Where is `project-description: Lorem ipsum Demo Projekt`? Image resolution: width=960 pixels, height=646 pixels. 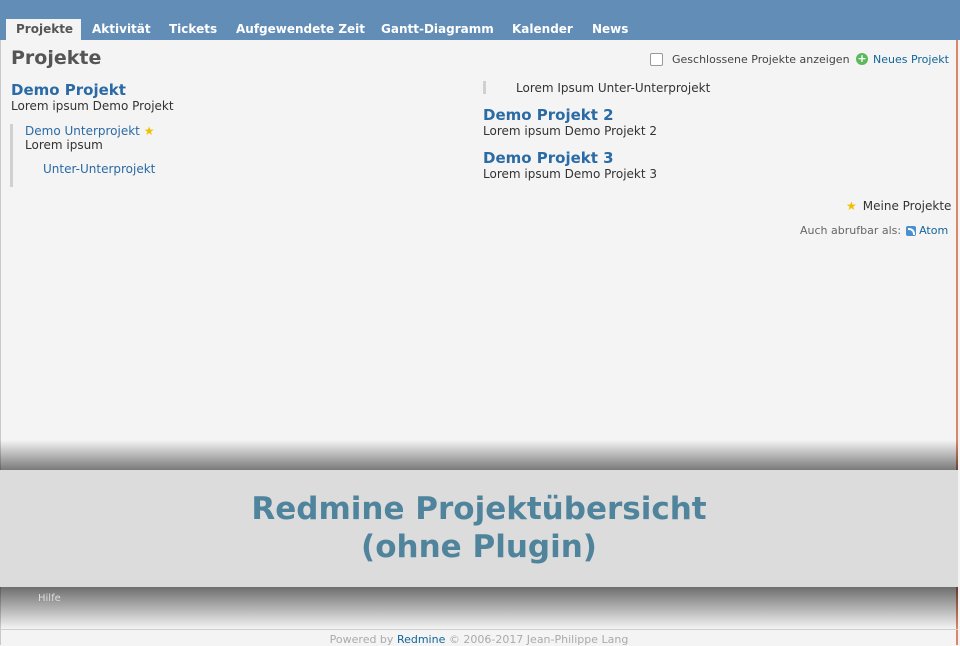
project-description: Lorem ipsum Demo Projekt is located at coordinates (92, 106).